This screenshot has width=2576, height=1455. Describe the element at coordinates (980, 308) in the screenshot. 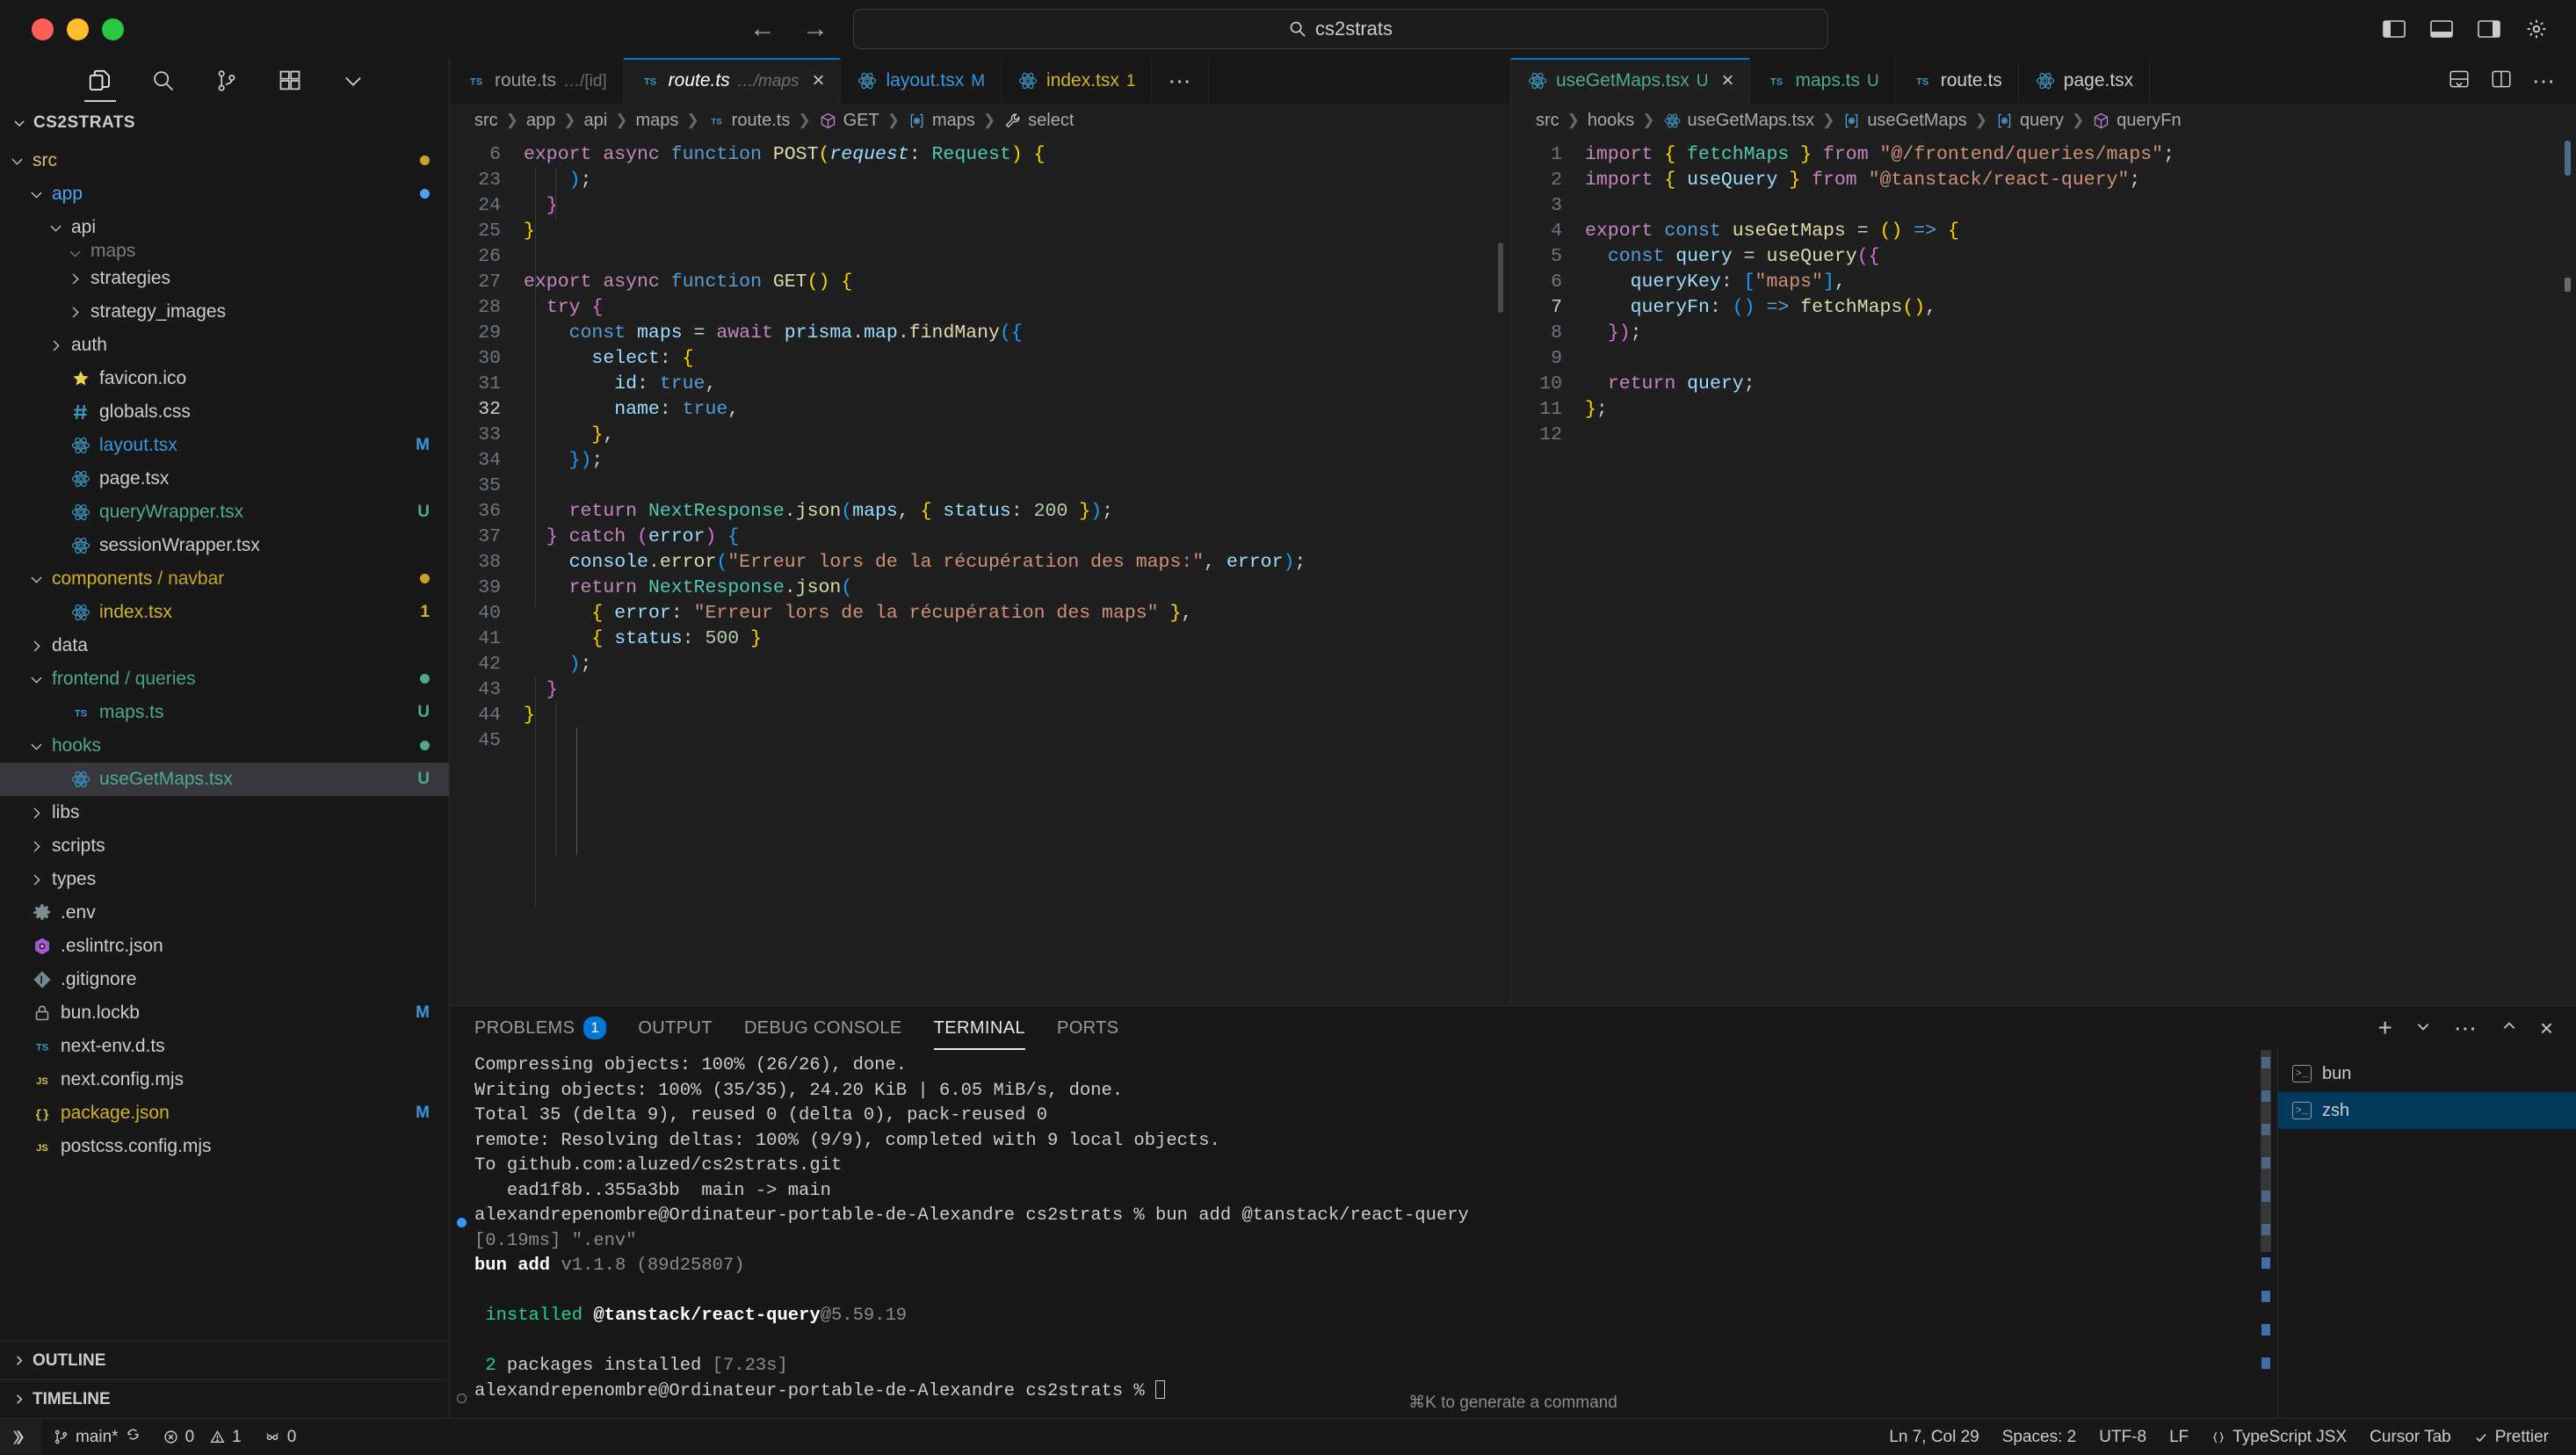

I see `code-line: 28 try {` at that location.